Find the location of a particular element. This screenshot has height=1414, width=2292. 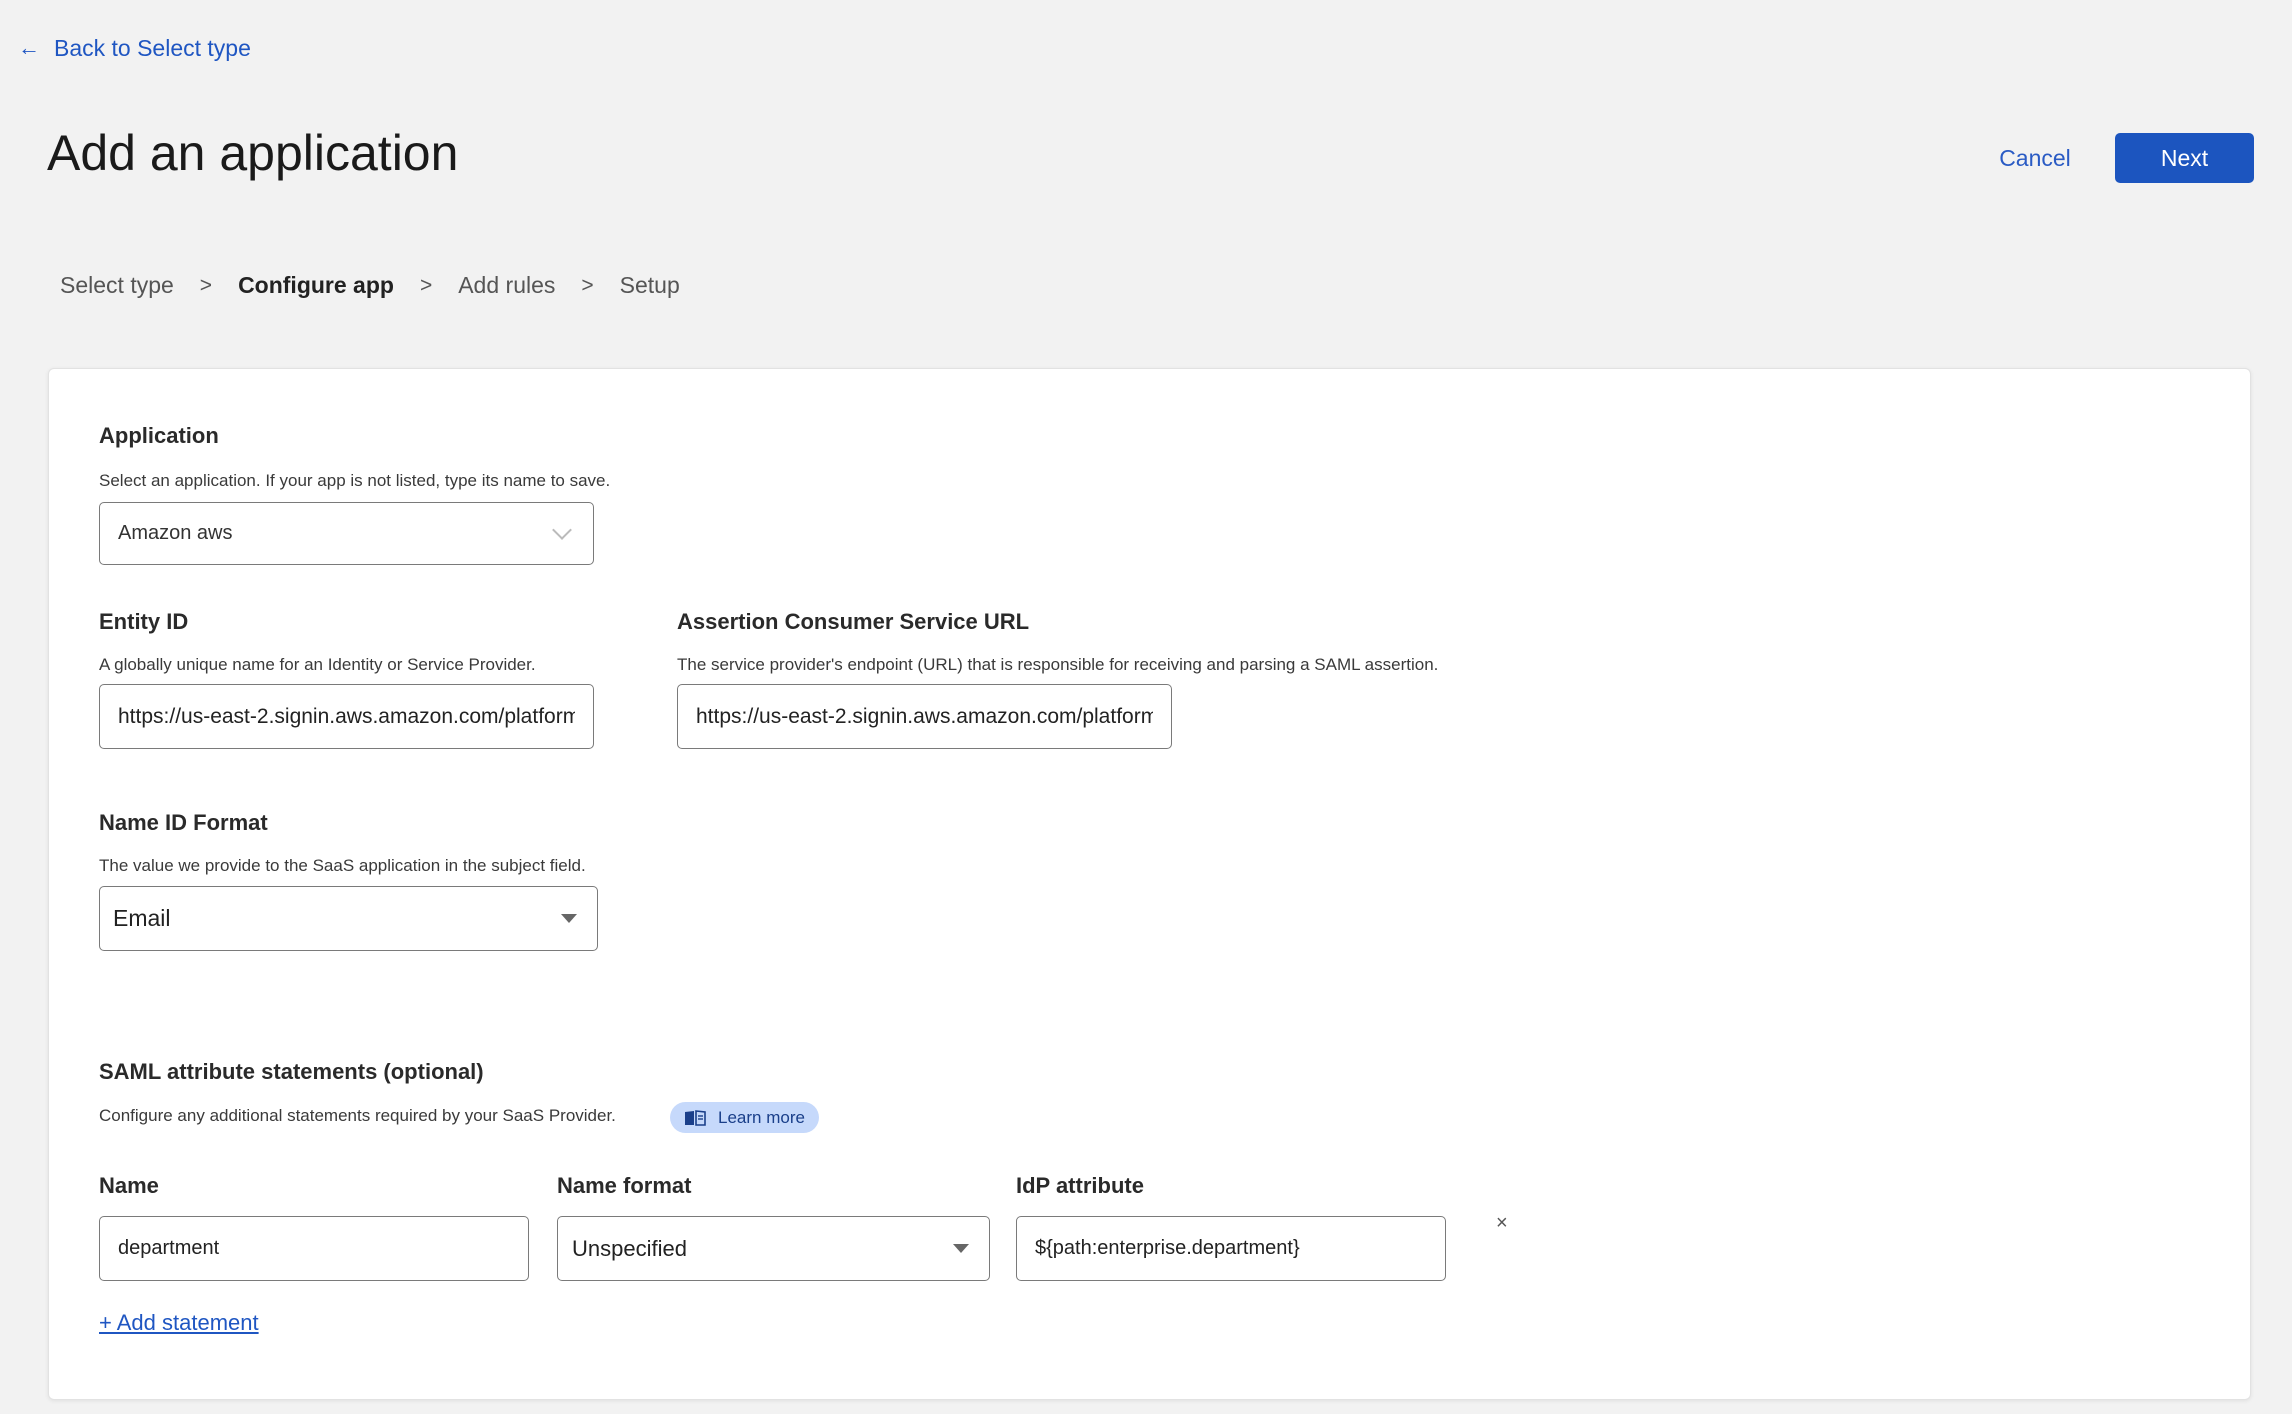

name-id-format-select: Email is located at coordinates (348, 918).